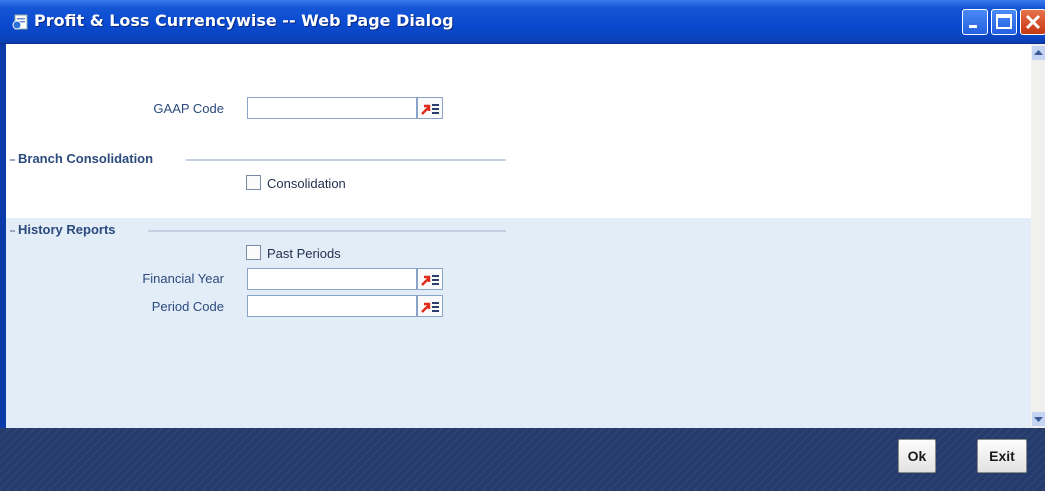 Image resolution: width=1045 pixels, height=491 pixels. I want to click on close-button, so click(1032, 22).